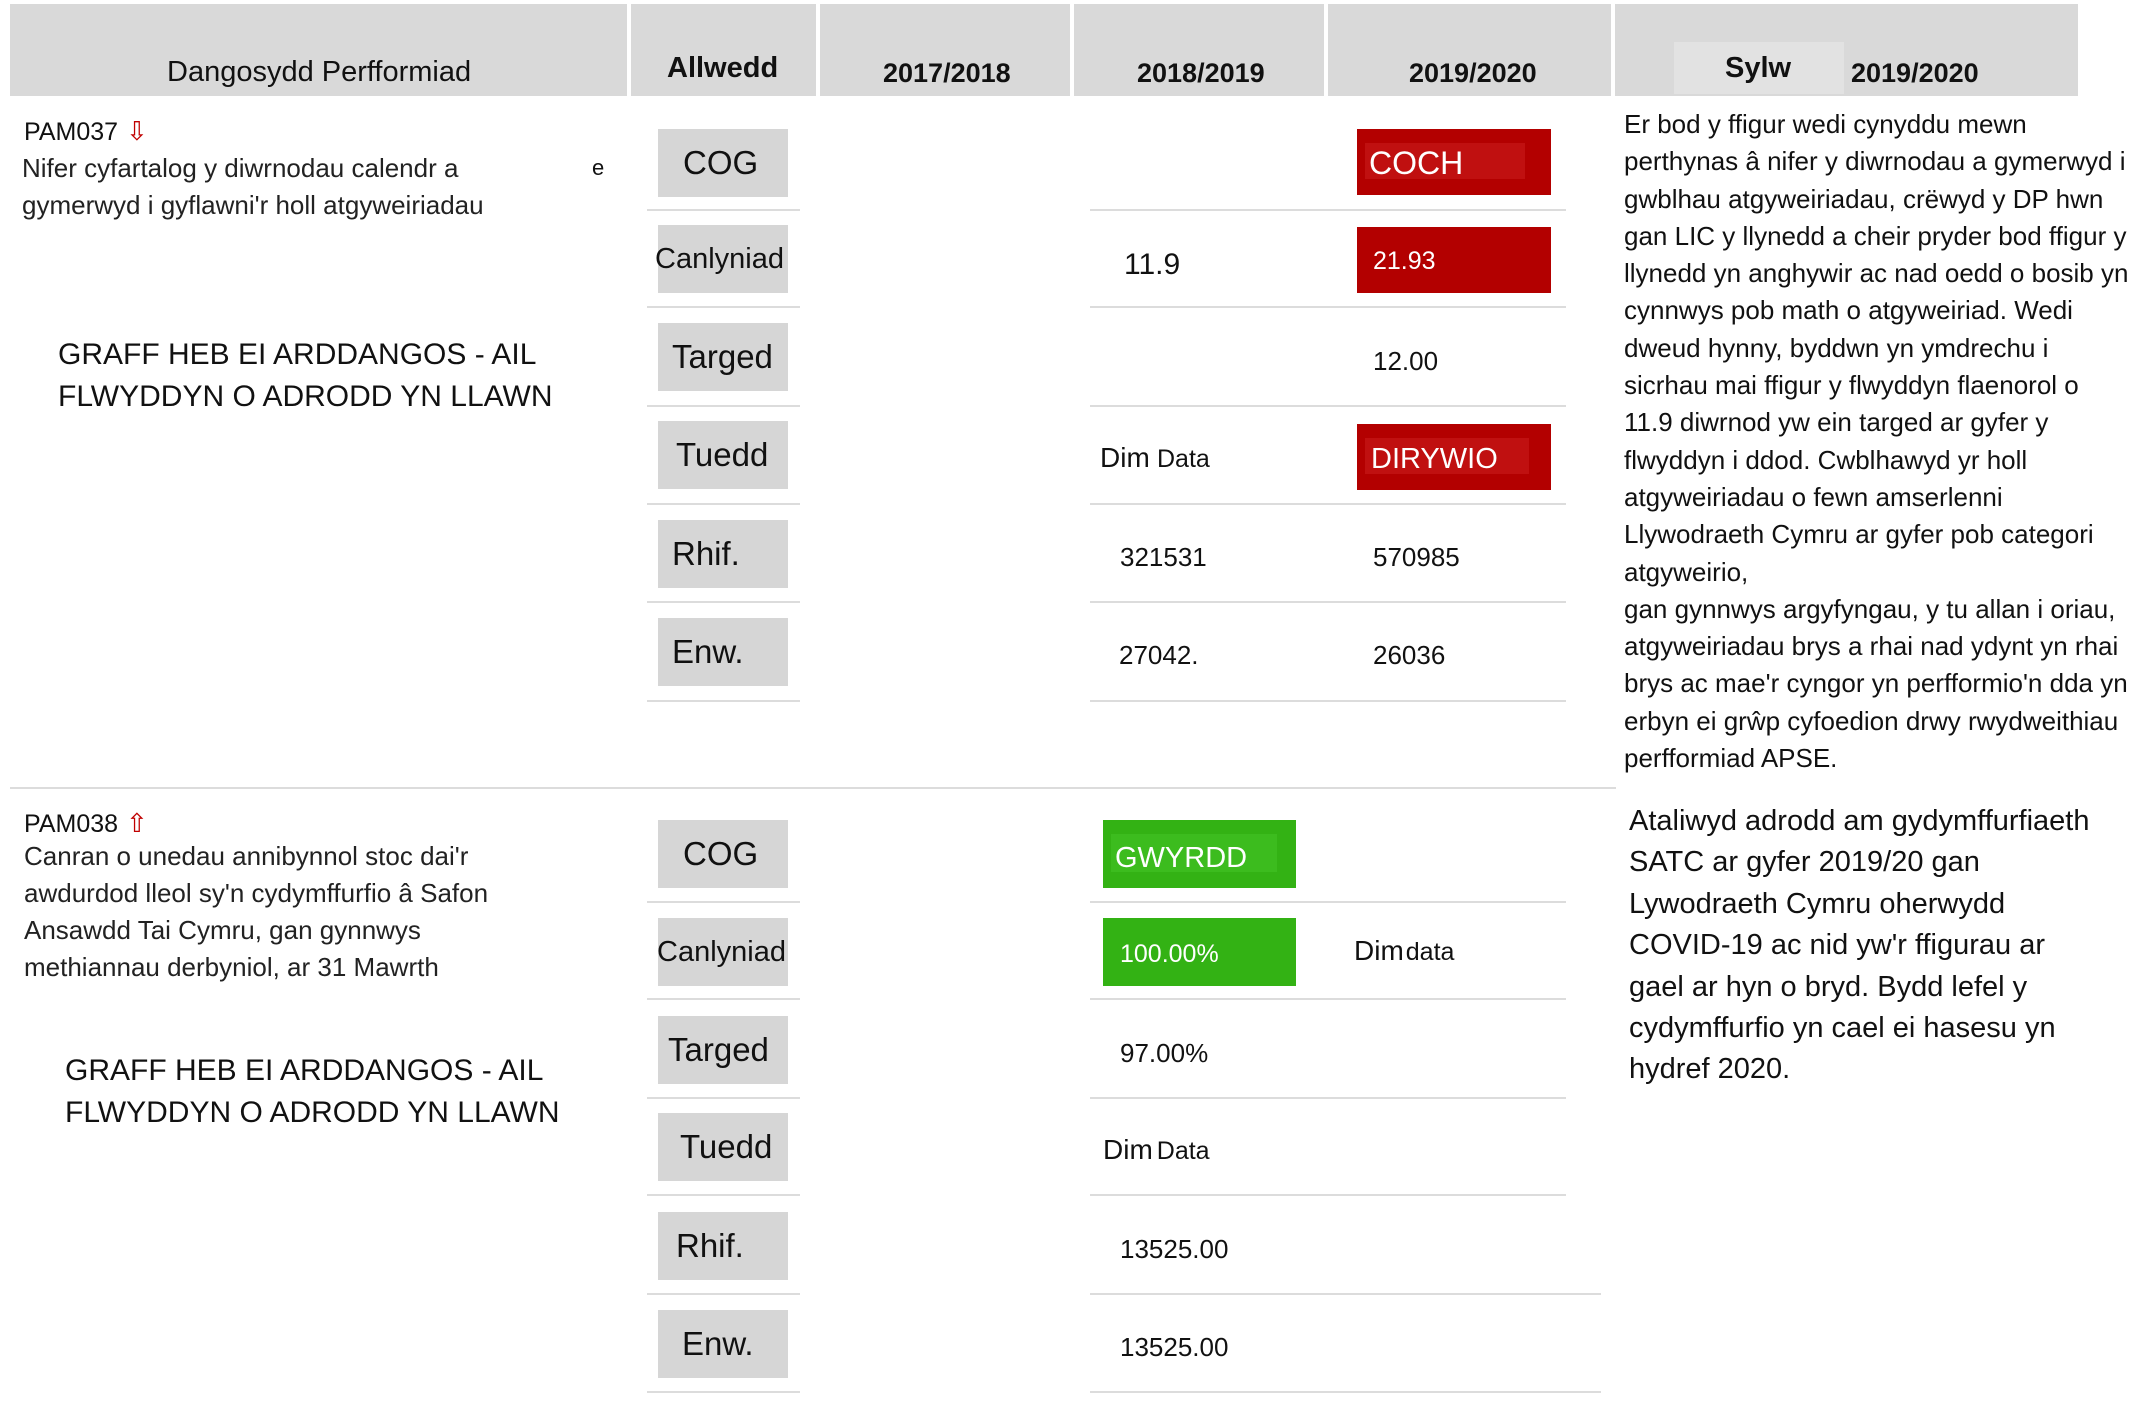 The width and height of the screenshot is (2148, 1402). I want to click on trend-down-icon: ⇩, so click(137, 131).